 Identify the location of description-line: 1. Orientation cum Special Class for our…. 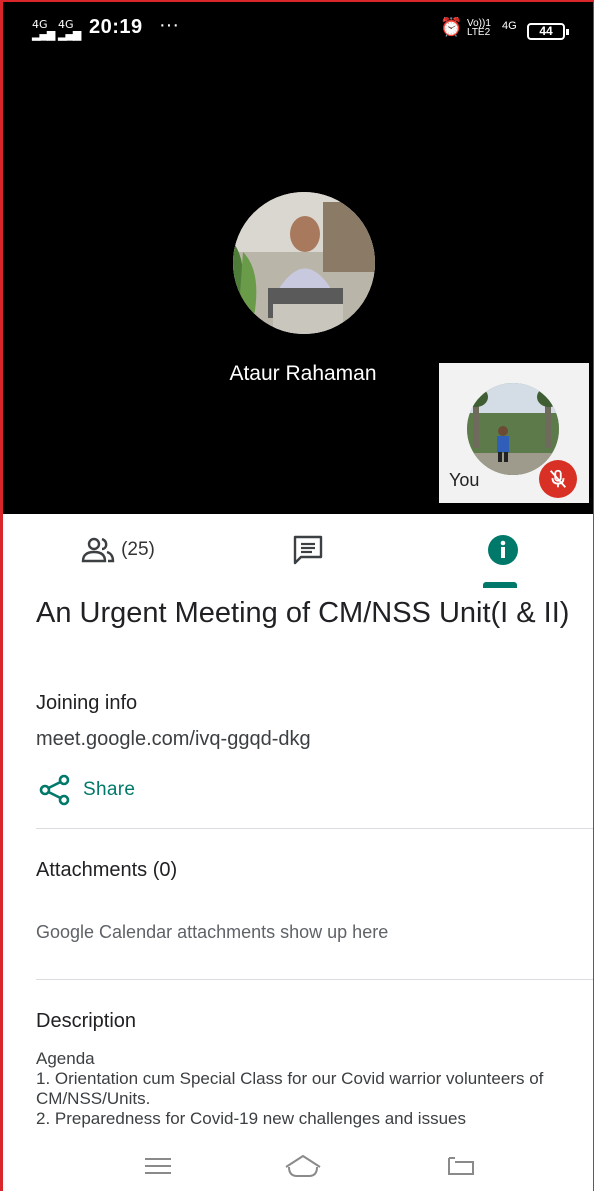
(290, 1088).